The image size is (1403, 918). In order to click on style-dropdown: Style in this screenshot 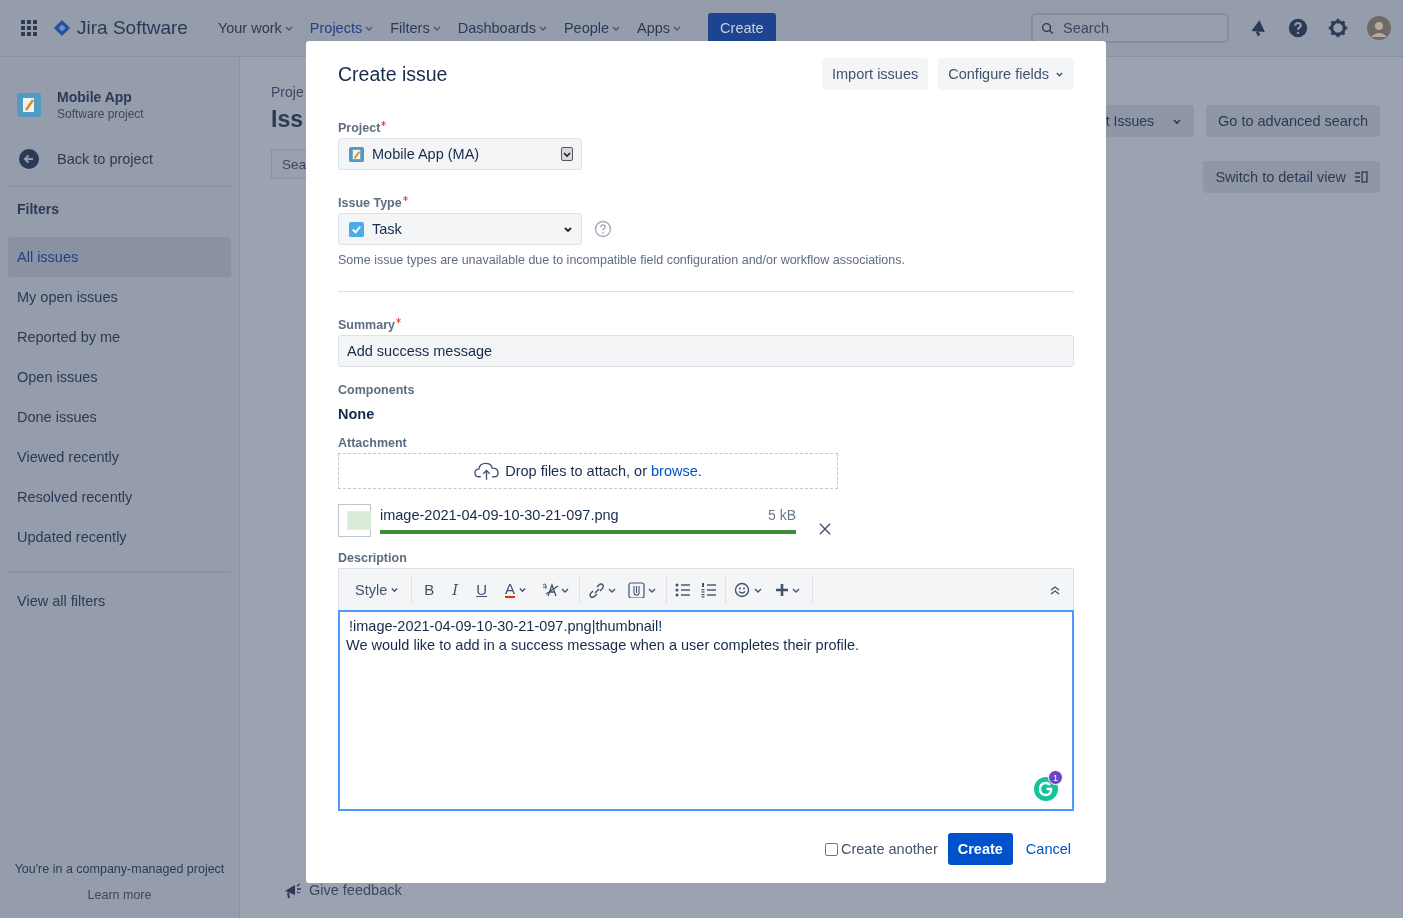, I will do `click(377, 589)`.